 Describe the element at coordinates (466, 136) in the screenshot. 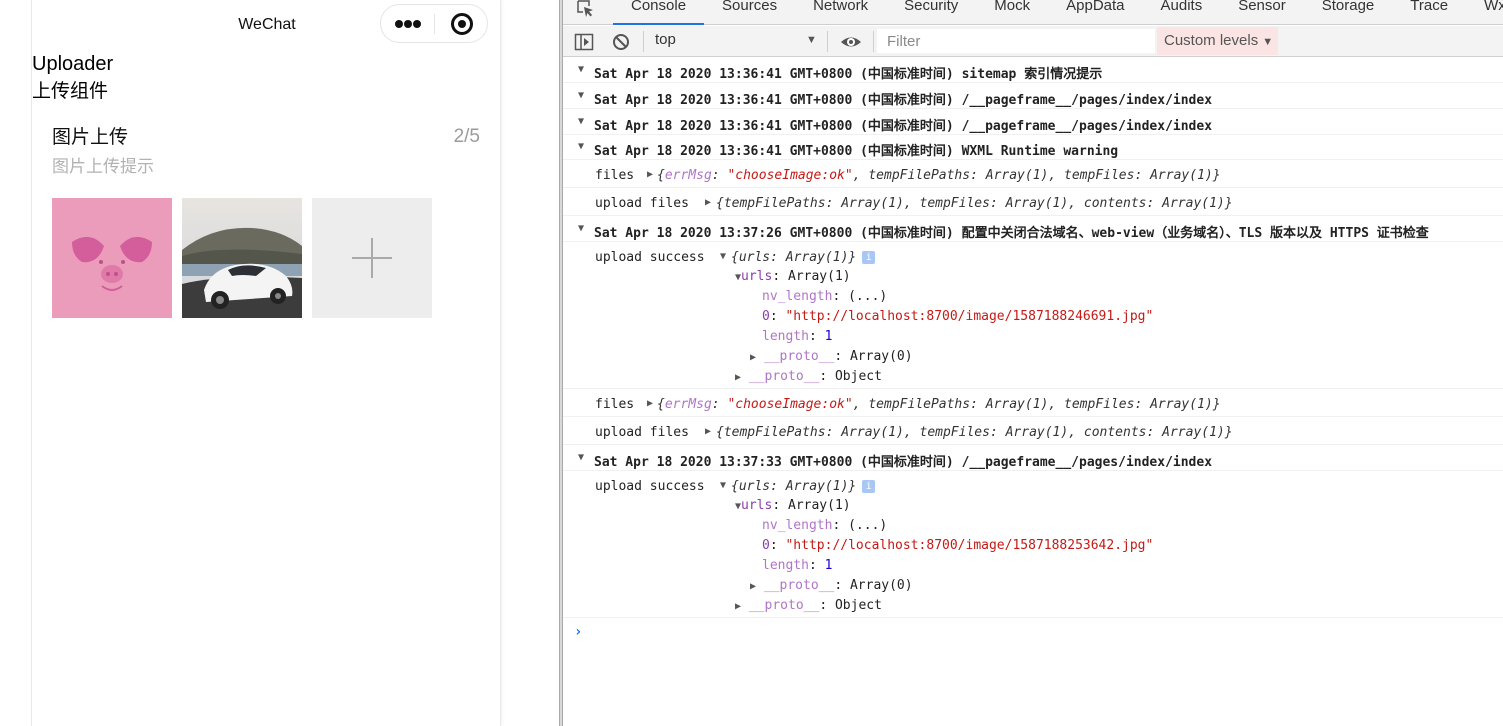

I see `uploader-count: 2/5` at that location.